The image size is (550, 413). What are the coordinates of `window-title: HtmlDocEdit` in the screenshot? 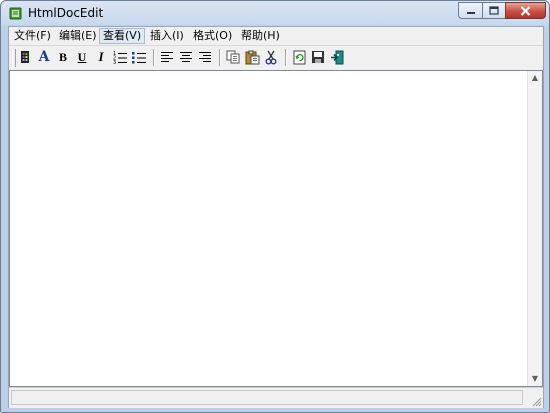 It's located at (66, 13).